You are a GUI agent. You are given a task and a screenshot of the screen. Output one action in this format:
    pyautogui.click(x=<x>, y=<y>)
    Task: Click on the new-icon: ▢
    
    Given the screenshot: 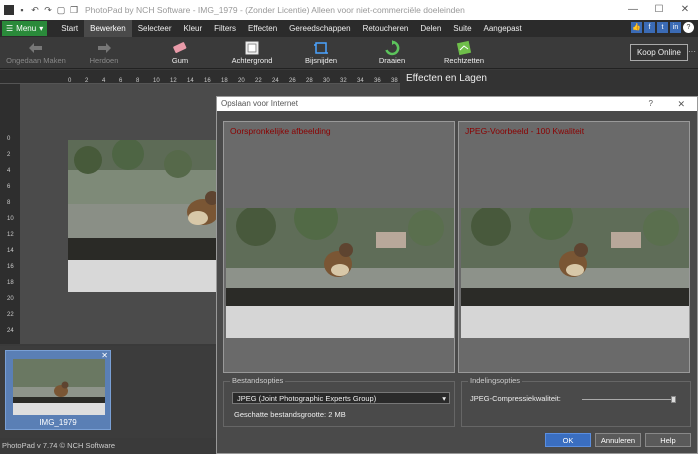 What is the action you would take?
    pyautogui.click(x=61, y=10)
    